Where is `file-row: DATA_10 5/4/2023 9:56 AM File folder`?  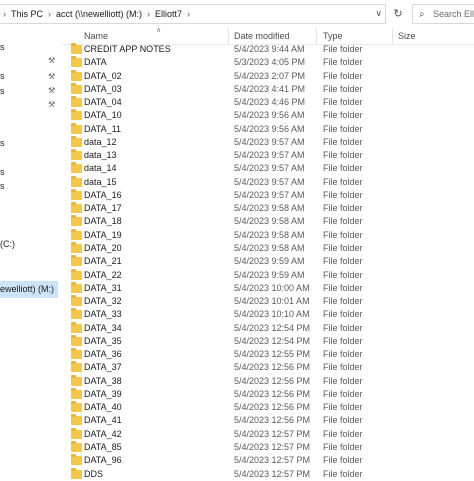
file-row: DATA_10 5/4/2023 9:56 AM File folder is located at coordinates (268, 115).